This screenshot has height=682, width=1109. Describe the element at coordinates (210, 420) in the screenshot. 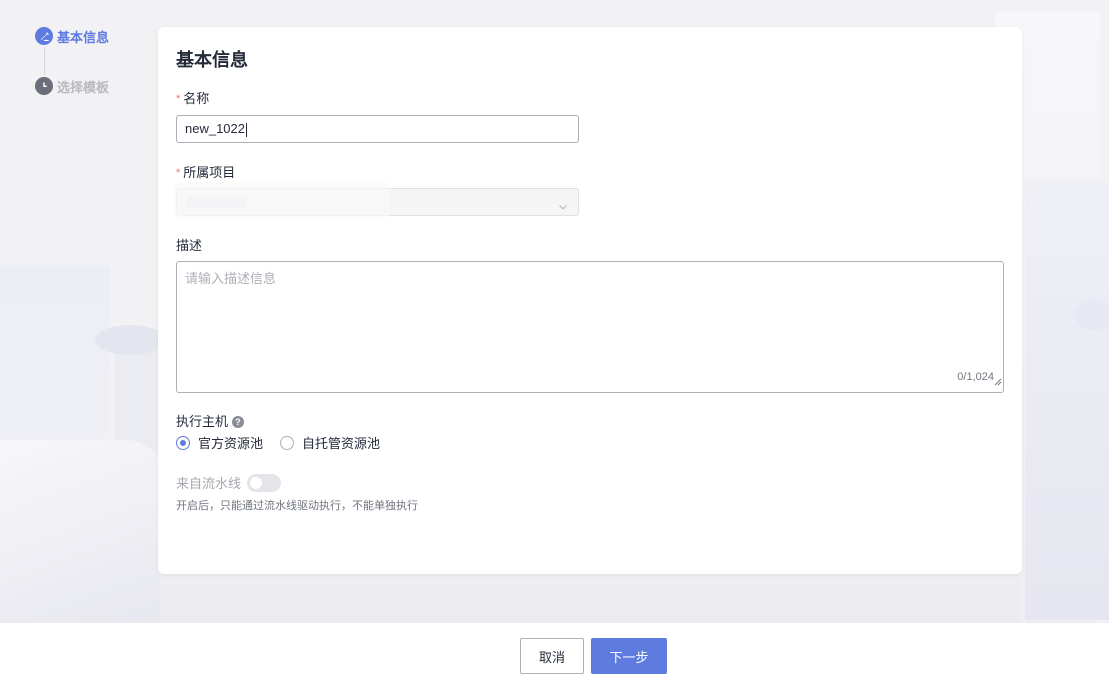

I see `host-label: 执行主机?` at that location.